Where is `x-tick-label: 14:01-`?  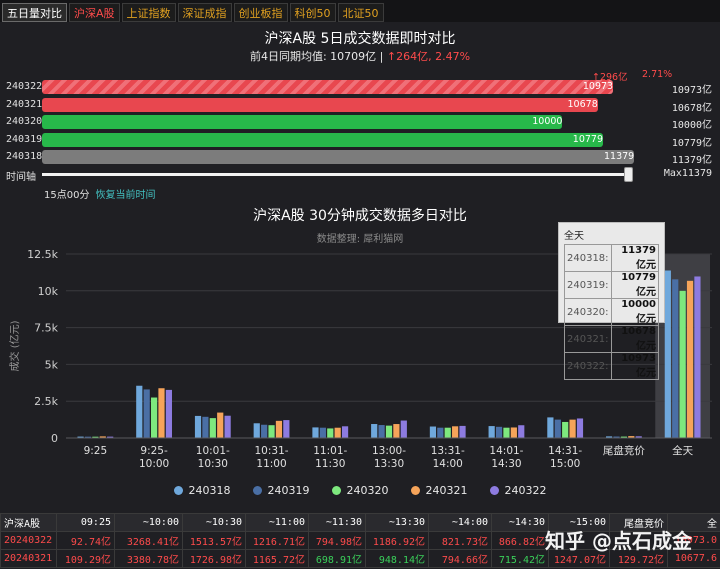 x-tick-label: 14:01- is located at coordinates (506, 451).